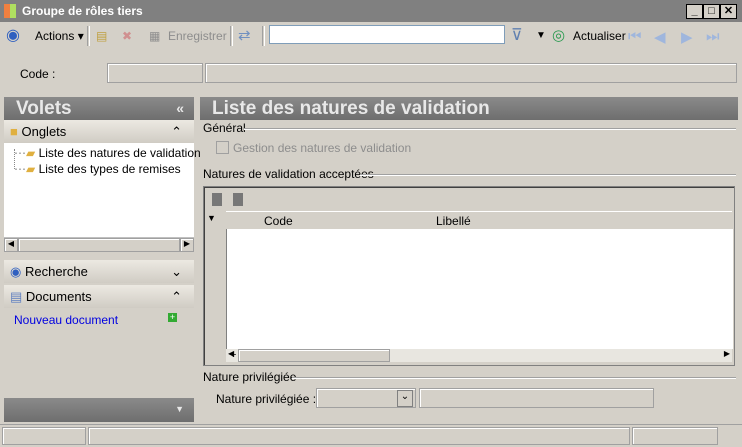 The image size is (742, 447). I want to click on actions-menu: Actions ▾, so click(59, 36).